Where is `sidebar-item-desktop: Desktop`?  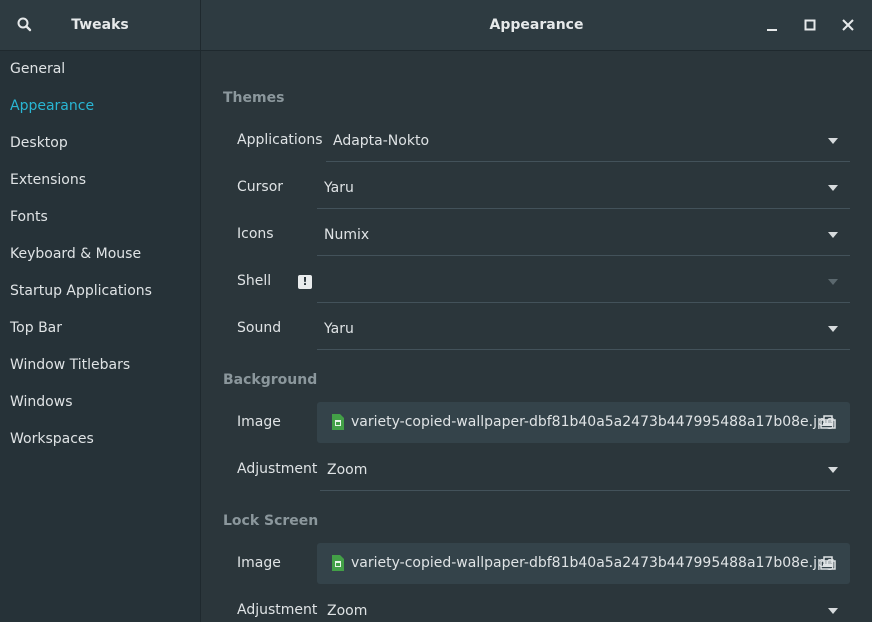
sidebar-item-desktop: Desktop is located at coordinates (100, 143).